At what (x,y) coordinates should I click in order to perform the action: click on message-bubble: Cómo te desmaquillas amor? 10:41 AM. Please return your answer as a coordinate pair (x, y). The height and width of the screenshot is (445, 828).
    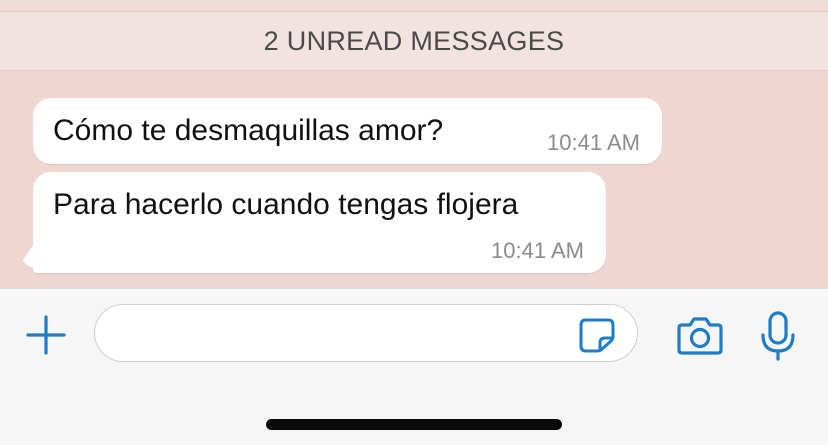
    Looking at the image, I should click on (347, 131).